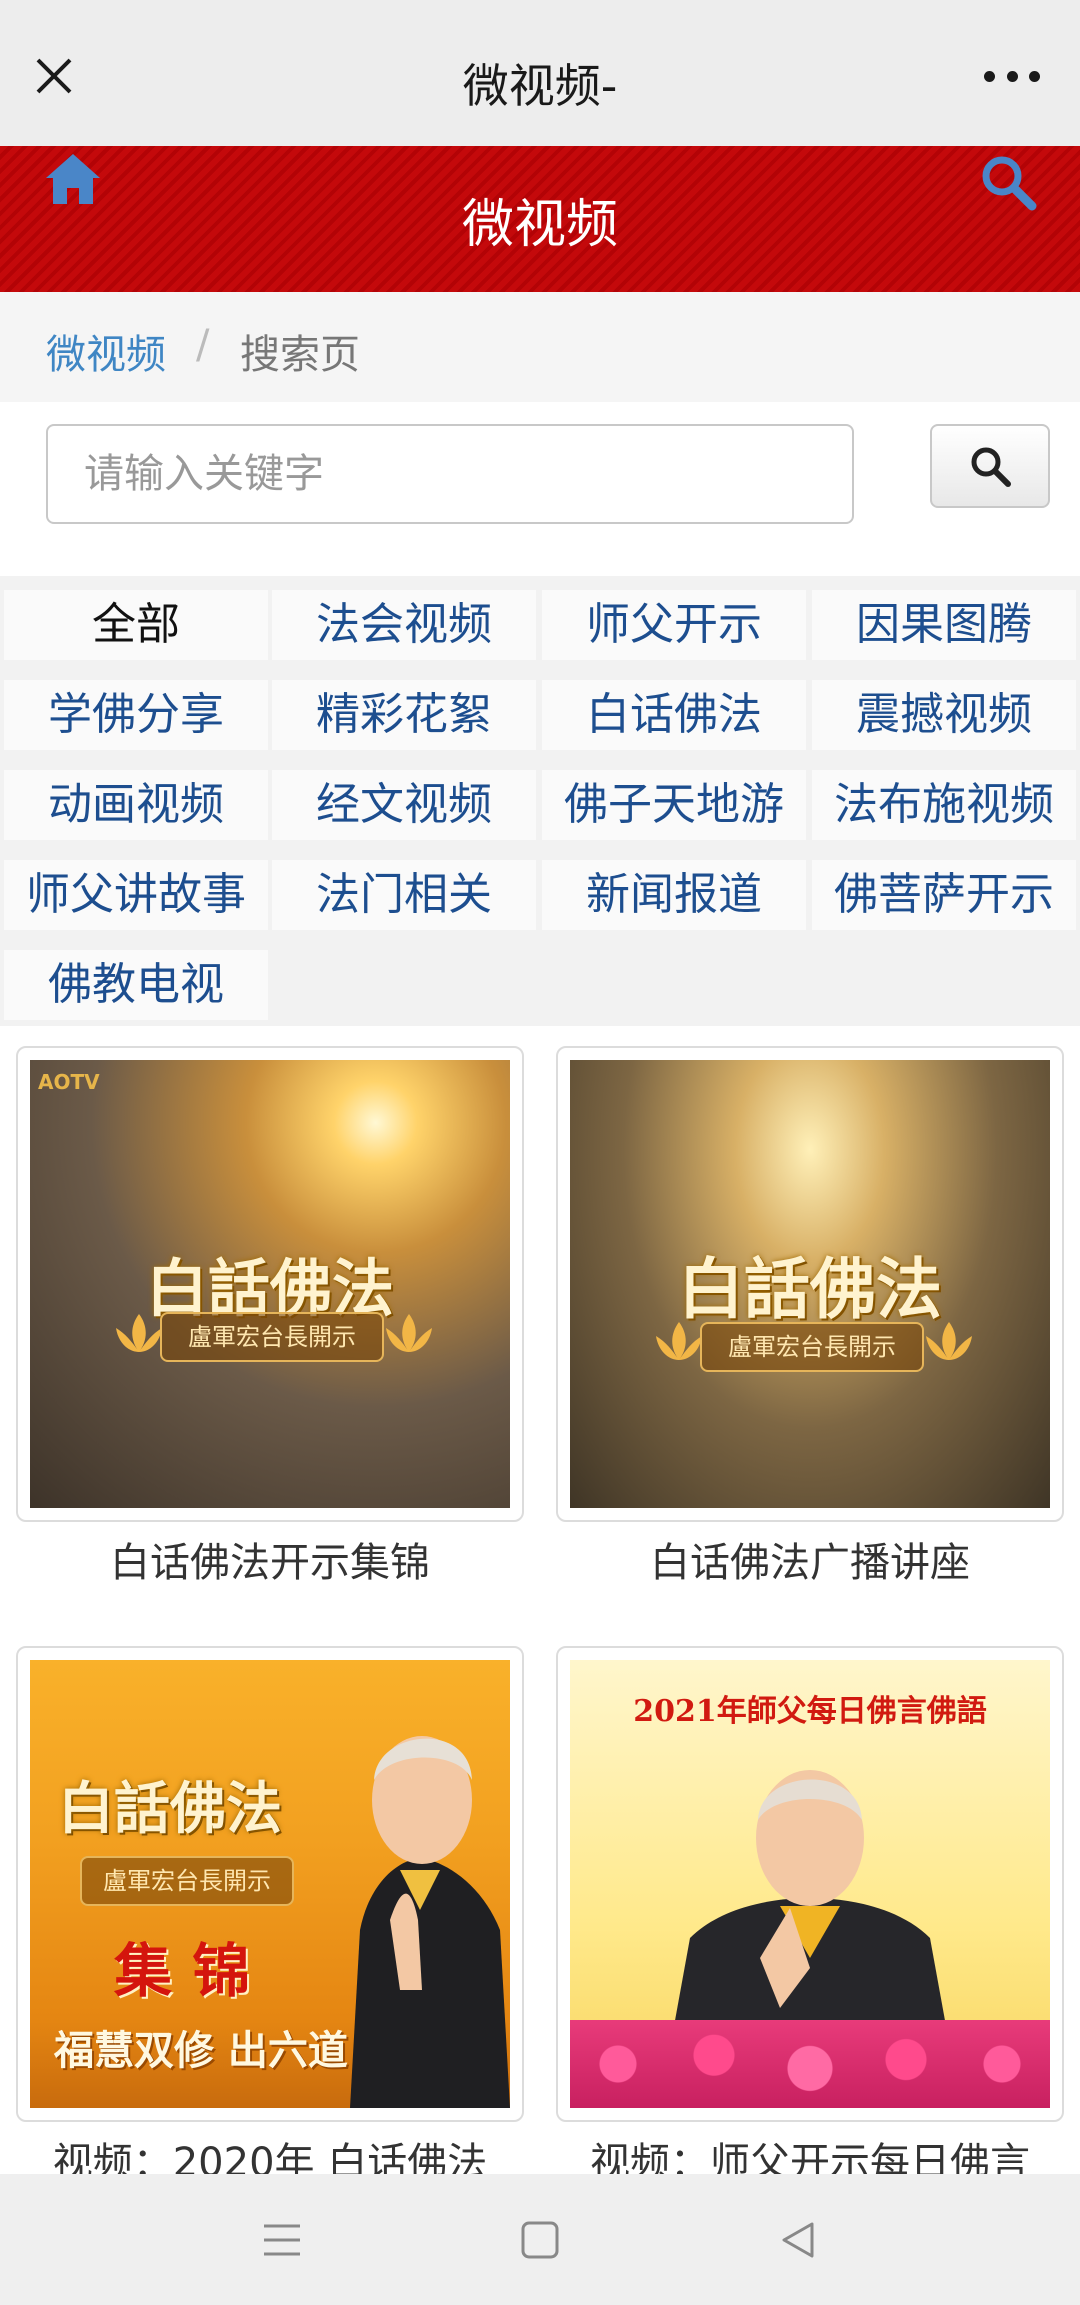 Image resolution: width=1080 pixels, height=2305 pixels. Describe the element at coordinates (404, 625) in the screenshot. I see `category-item: 法会视频` at that location.